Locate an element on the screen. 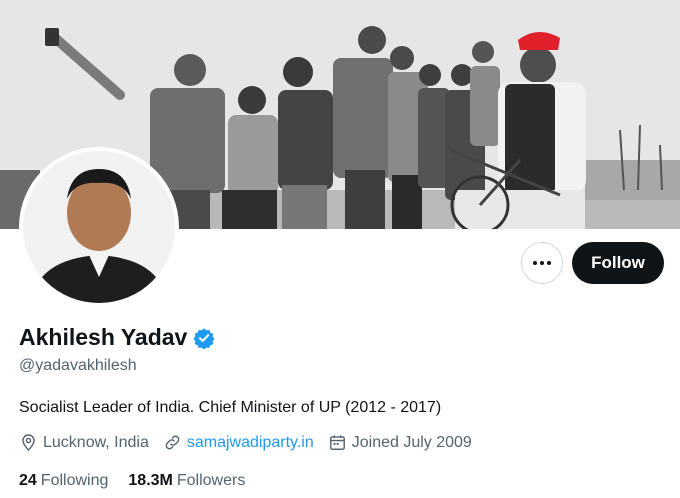 Image resolution: width=680 pixels, height=498 pixels. profile-stats: 24 Following 18.3M Followers is located at coordinates (132, 481).